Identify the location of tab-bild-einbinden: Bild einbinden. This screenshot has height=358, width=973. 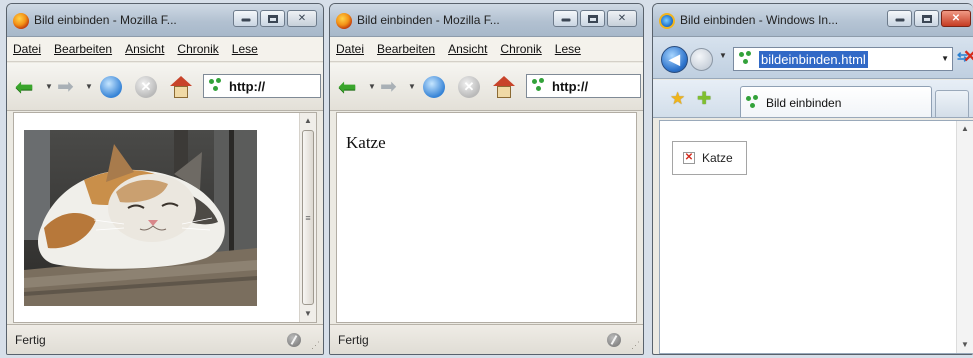
(836, 101).